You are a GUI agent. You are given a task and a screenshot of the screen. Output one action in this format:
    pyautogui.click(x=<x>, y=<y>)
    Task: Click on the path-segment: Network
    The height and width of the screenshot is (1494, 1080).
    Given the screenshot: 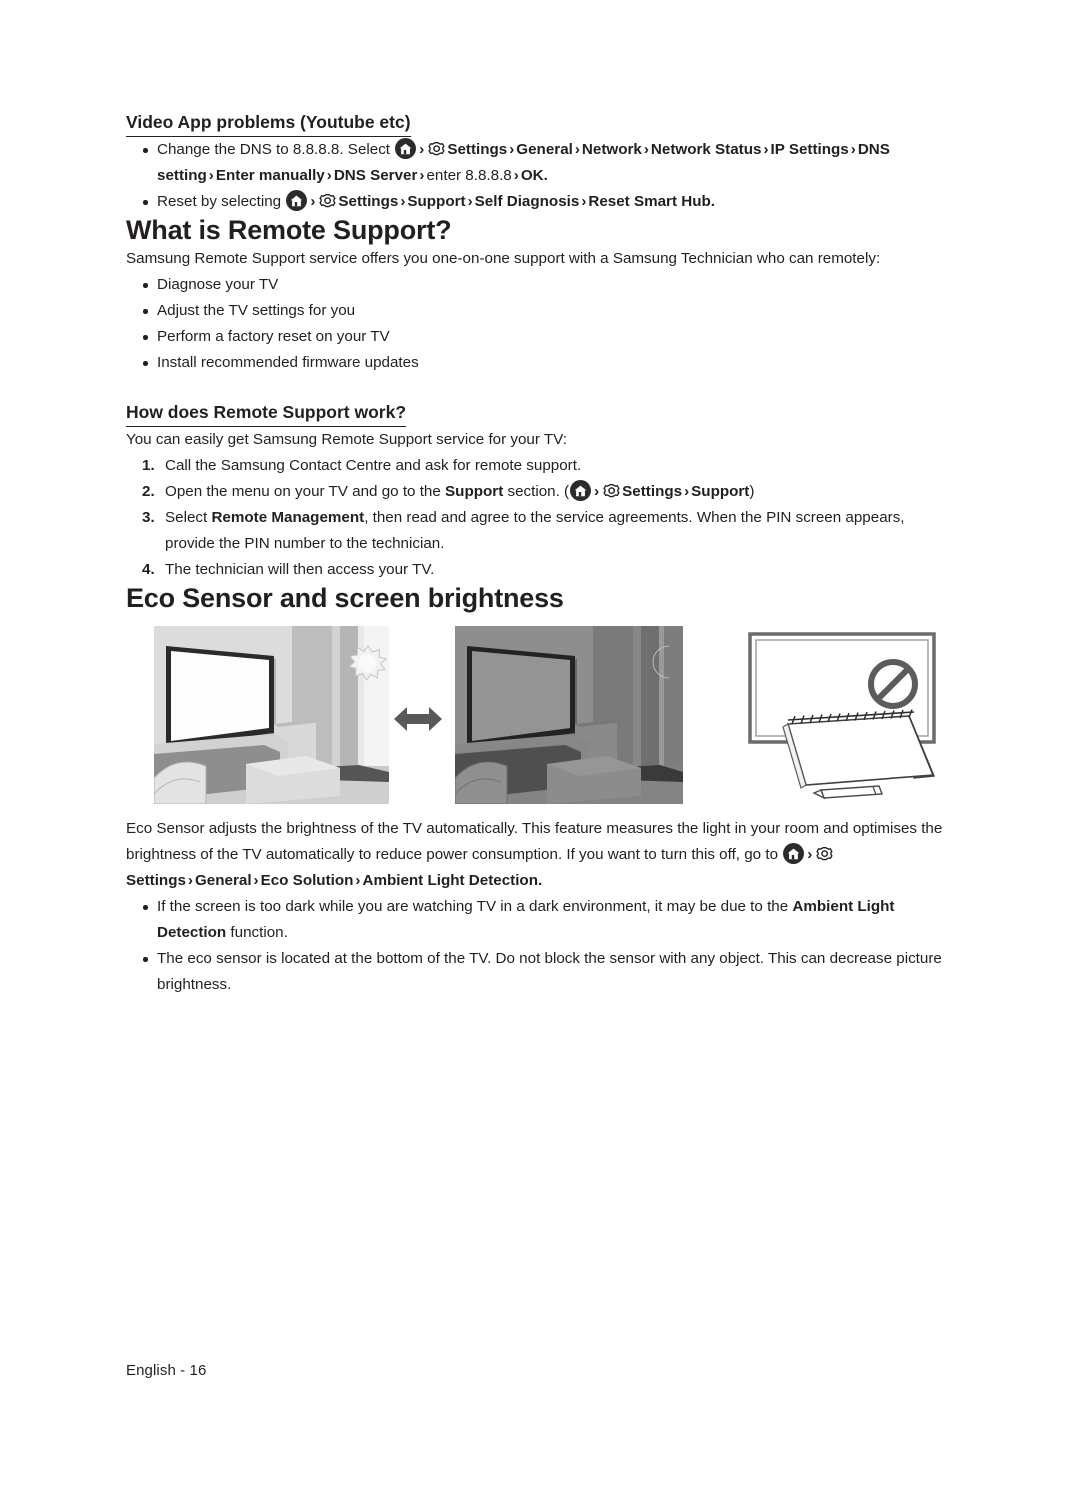 What is the action you would take?
    pyautogui.click(x=611, y=149)
    